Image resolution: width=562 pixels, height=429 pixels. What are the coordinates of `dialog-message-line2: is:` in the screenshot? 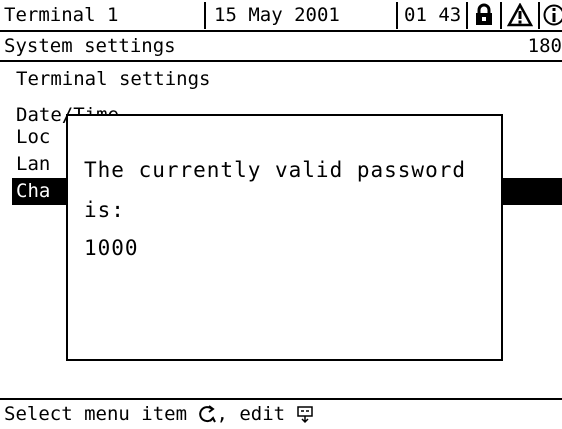 It's located at (104, 210).